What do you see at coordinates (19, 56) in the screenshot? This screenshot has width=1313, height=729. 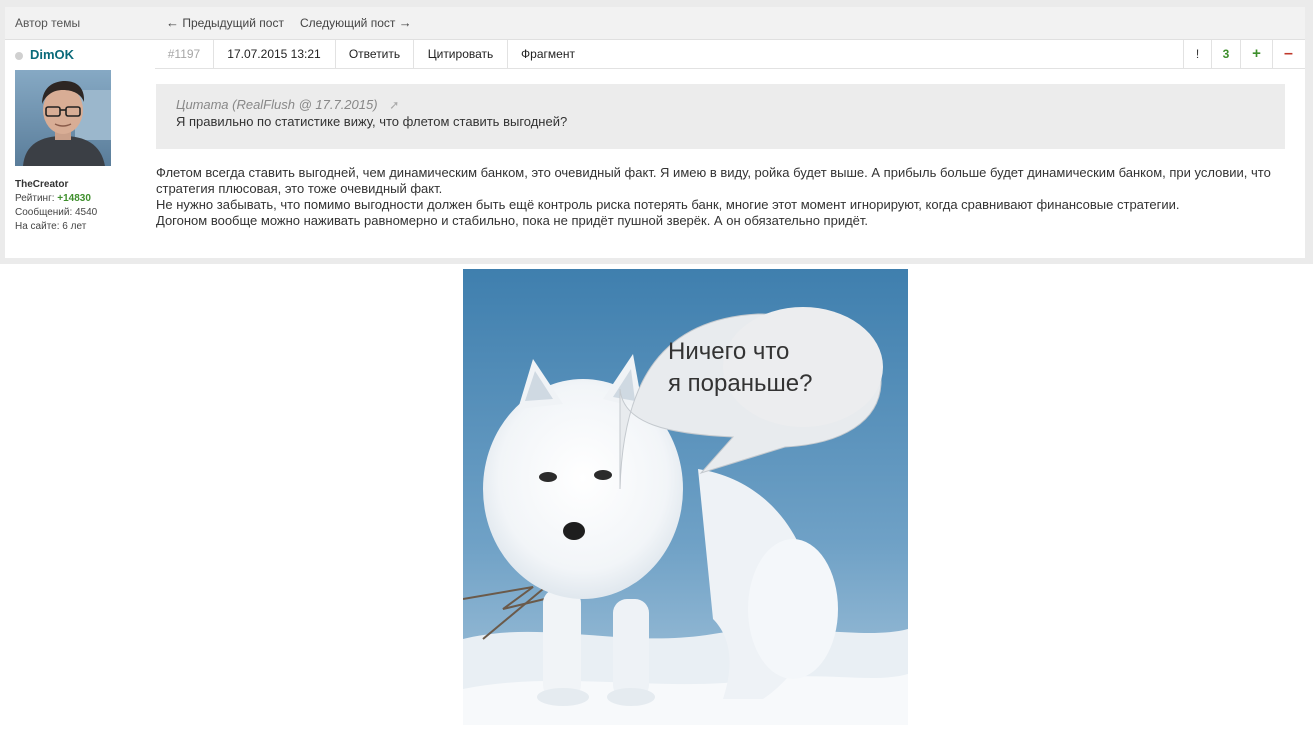 I see `online-status-icon` at bounding box center [19, 56].